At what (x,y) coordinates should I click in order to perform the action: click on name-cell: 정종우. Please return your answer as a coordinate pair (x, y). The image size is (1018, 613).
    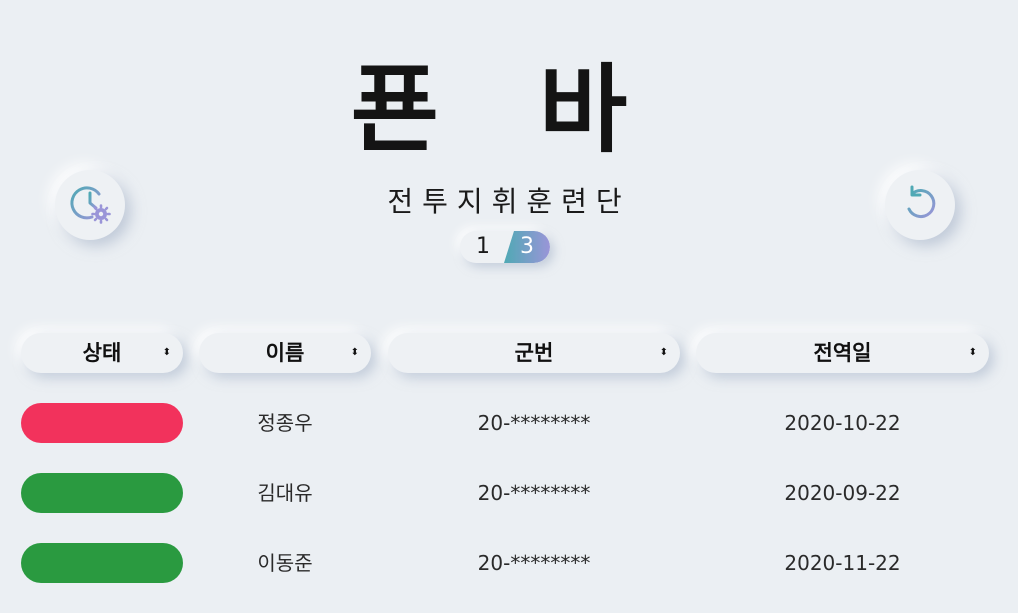
    Looking at the image, I should click on (285, 423).